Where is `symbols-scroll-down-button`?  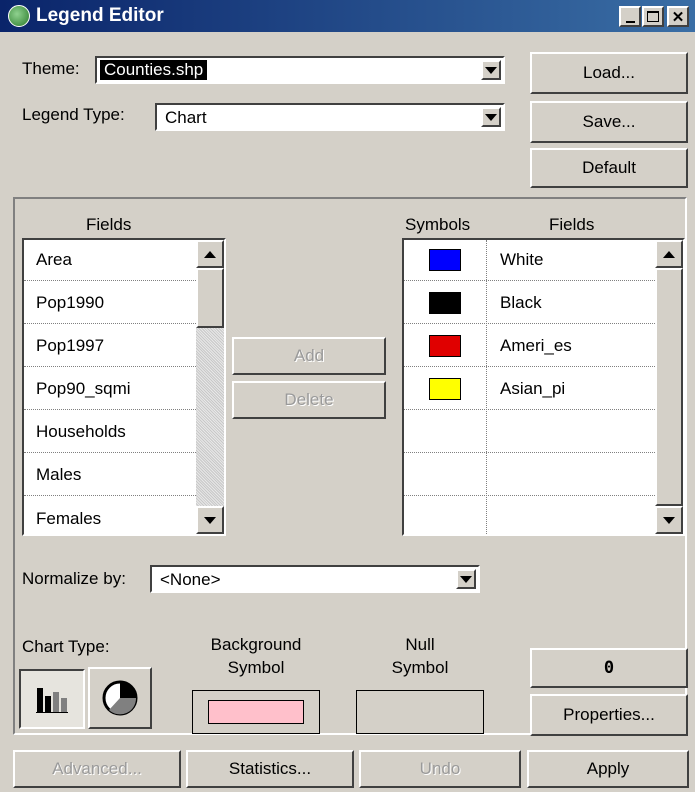 symbols-scroll-down-button is located at coordinates (669, 520).